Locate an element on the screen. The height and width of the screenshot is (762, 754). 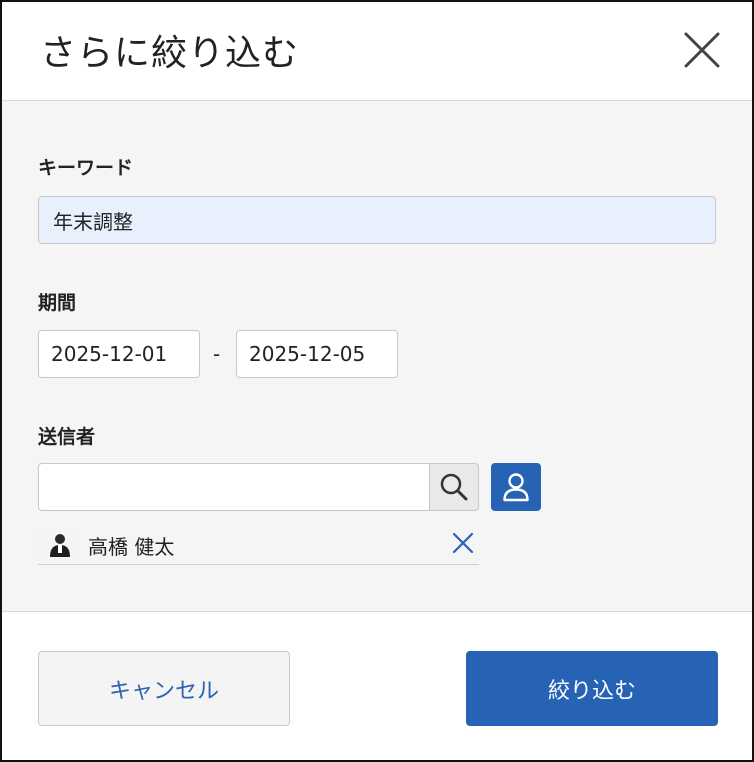
user-icon is located at coordinates (516, 487).